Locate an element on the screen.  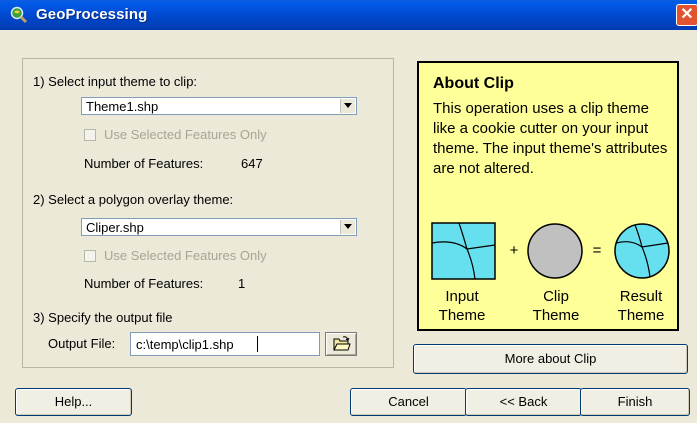
overlay-feature-count-label: Number of Features: is located at coordinates (144, 283).